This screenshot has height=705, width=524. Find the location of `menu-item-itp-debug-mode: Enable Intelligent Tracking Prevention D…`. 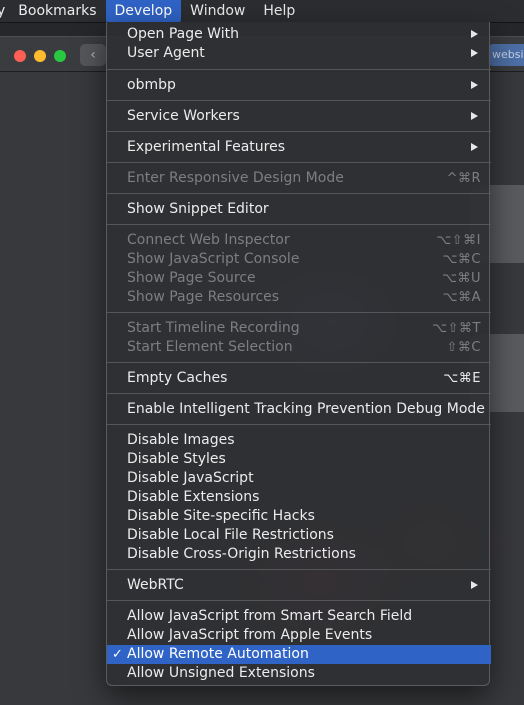

menu-item-itp-debug-mode: Enable Intelligent Tracking Prevention D… is located at coordinates (299, 409).